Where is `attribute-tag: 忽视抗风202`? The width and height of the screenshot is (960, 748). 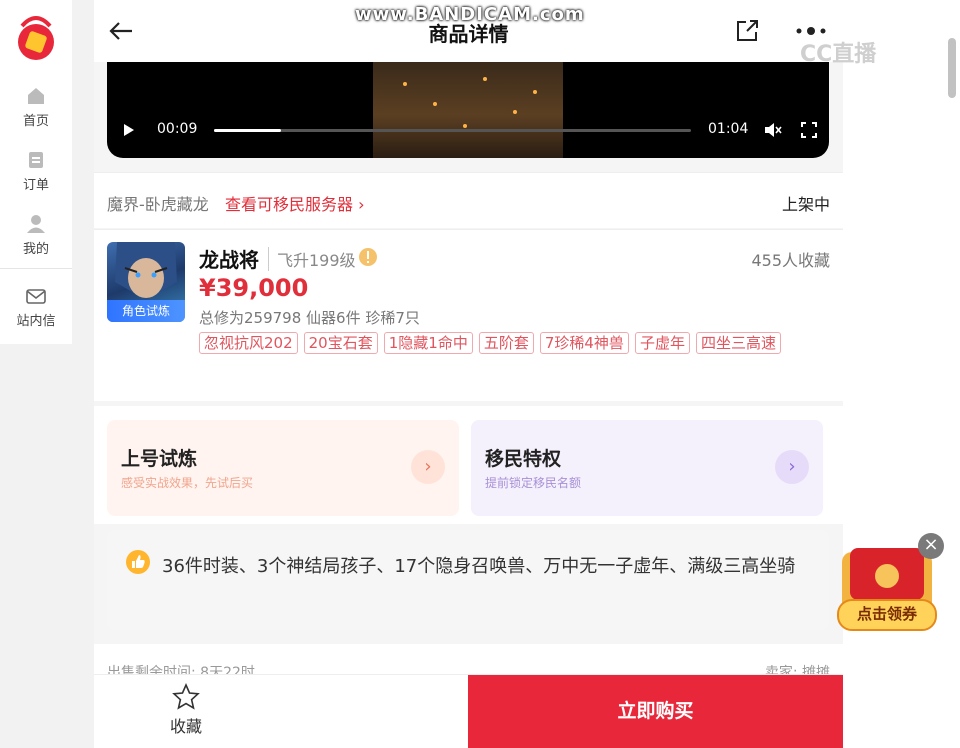
attribute-tag: 忽视抗风202 is located at coordinates (248, 343).